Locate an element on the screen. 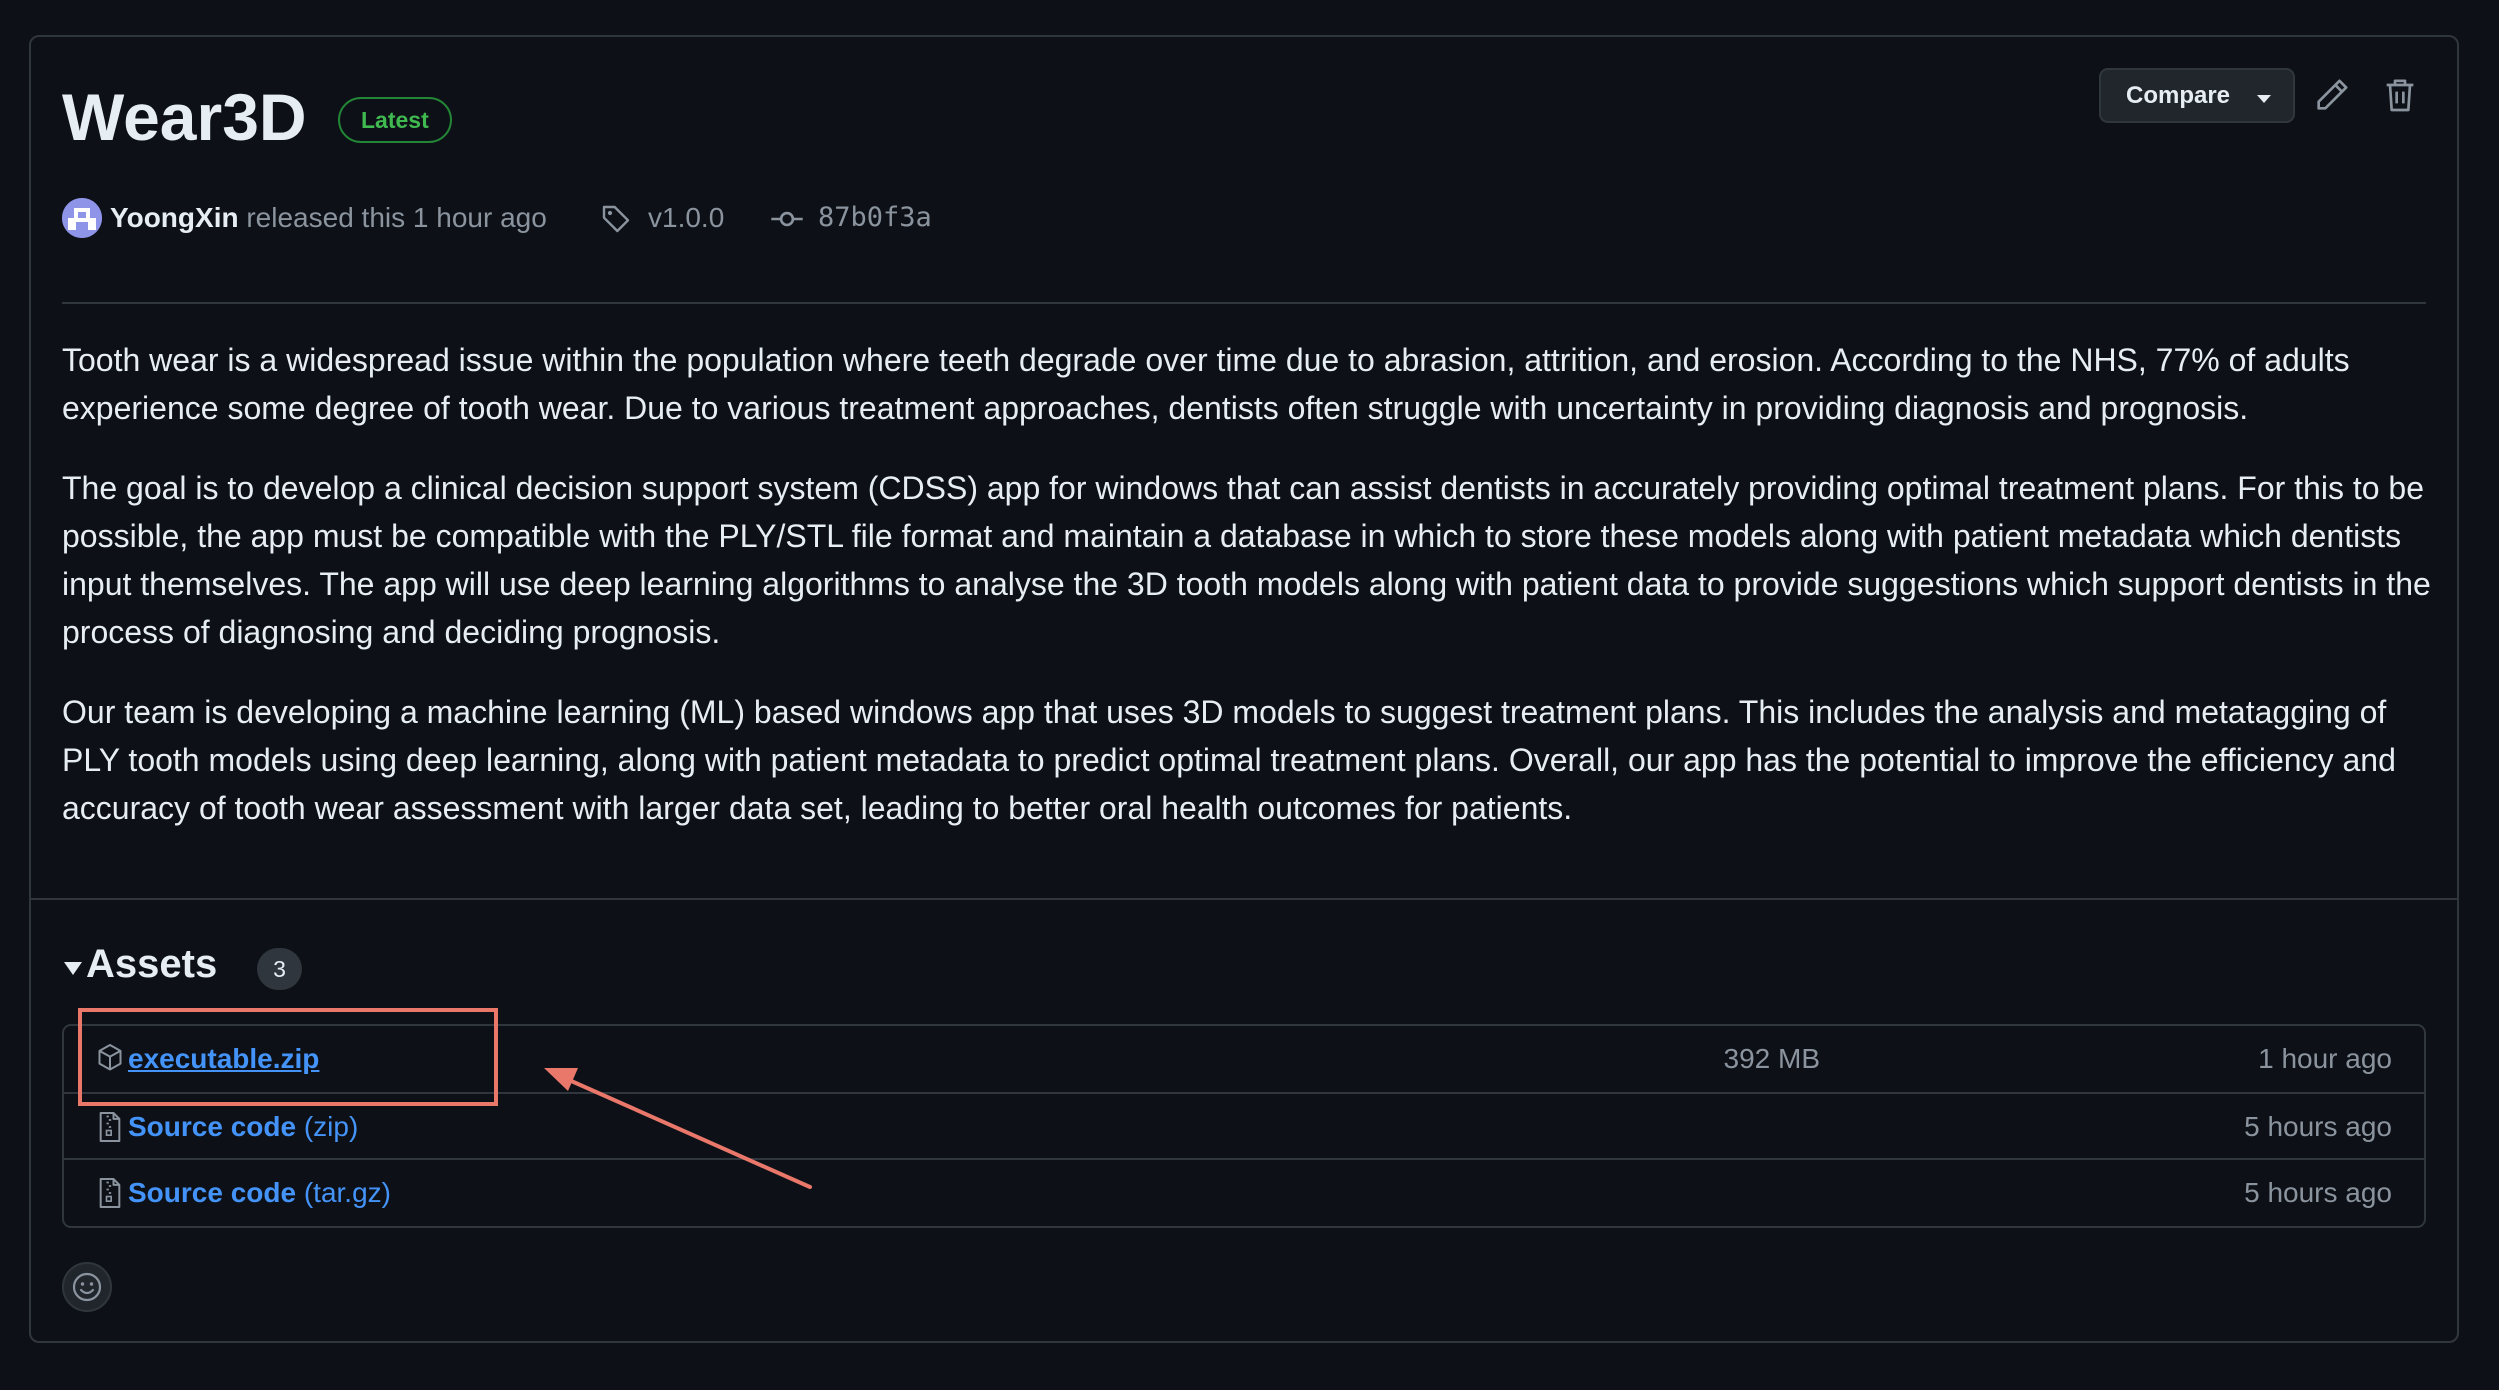 Image resolution: width=2499 pixels, height=1390 pixels. caret-down-icon is located at coordinates (73, 968).